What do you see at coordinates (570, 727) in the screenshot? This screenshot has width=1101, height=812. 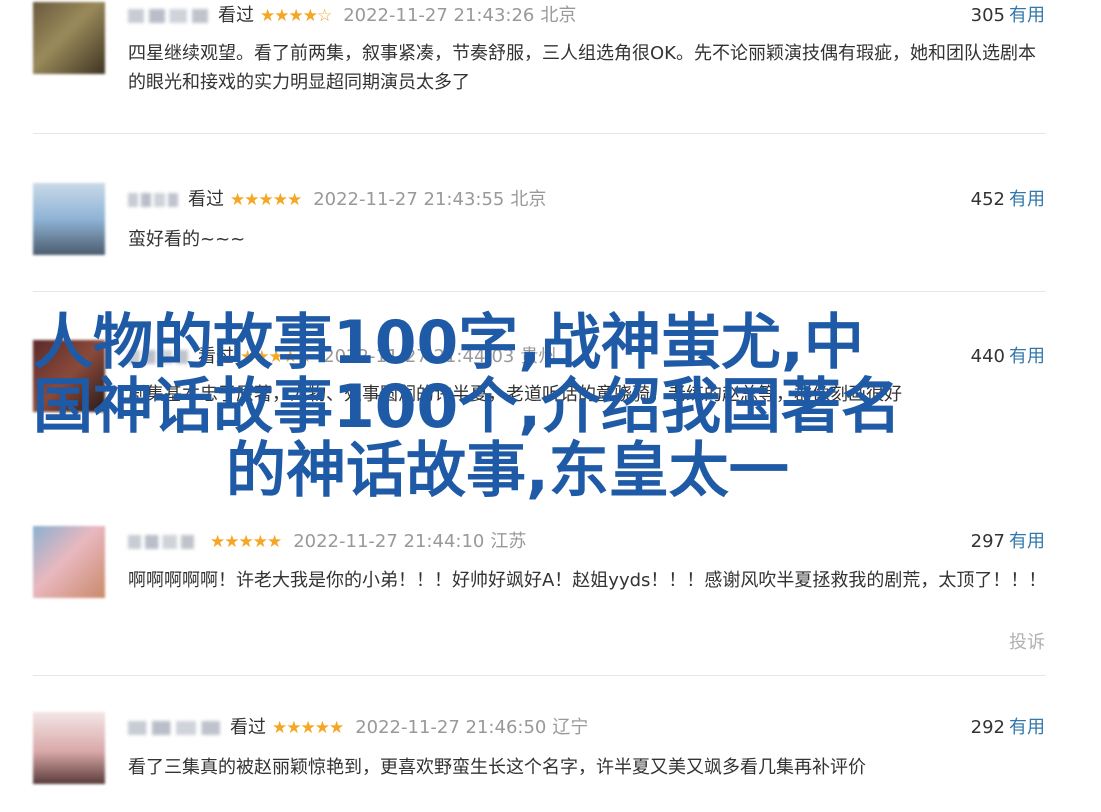 I see `review-location: 辽宁` at bounding box center [570, 727].